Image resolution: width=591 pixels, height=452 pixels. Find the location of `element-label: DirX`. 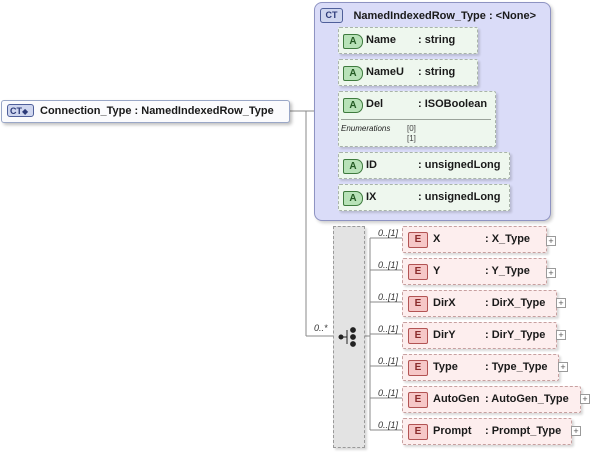

element-label: DirX is located at coordinates (444, 303).